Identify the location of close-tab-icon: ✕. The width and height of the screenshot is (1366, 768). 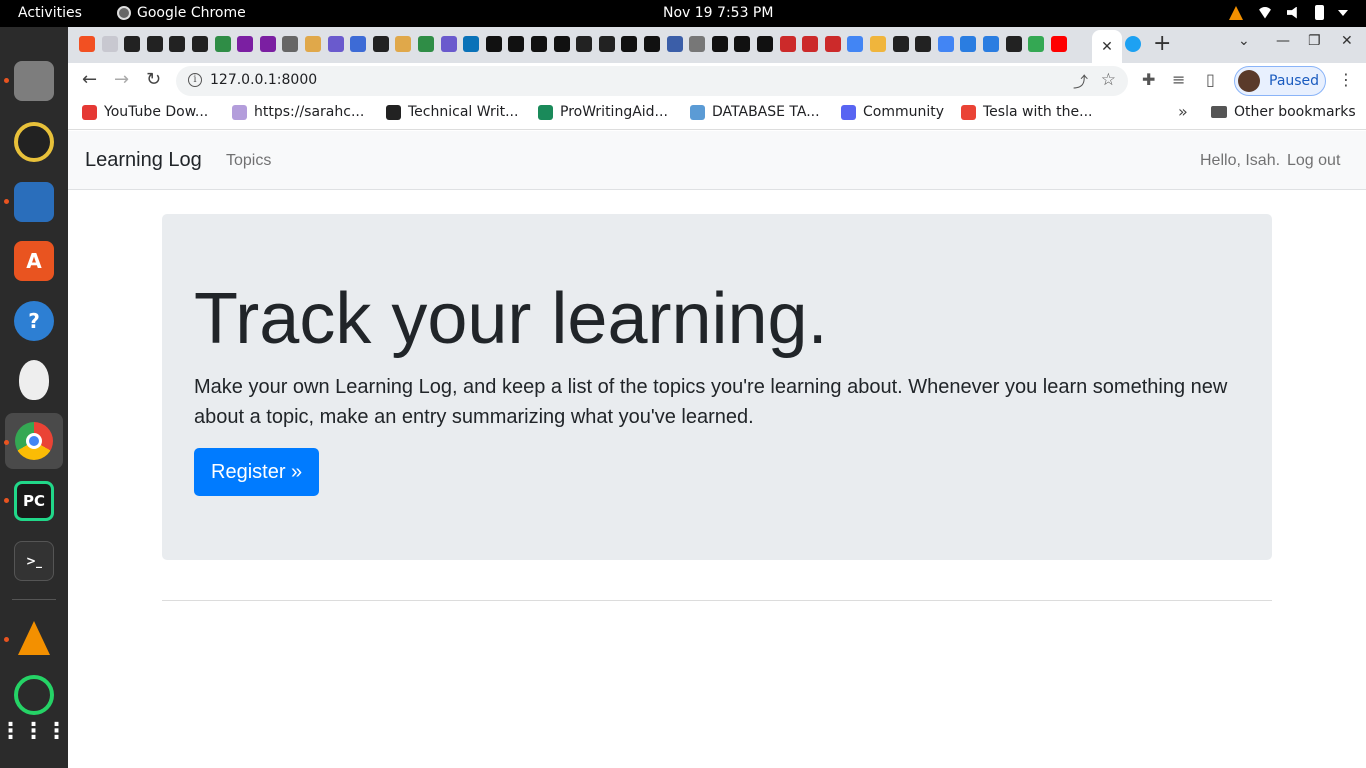
(1107, 47).